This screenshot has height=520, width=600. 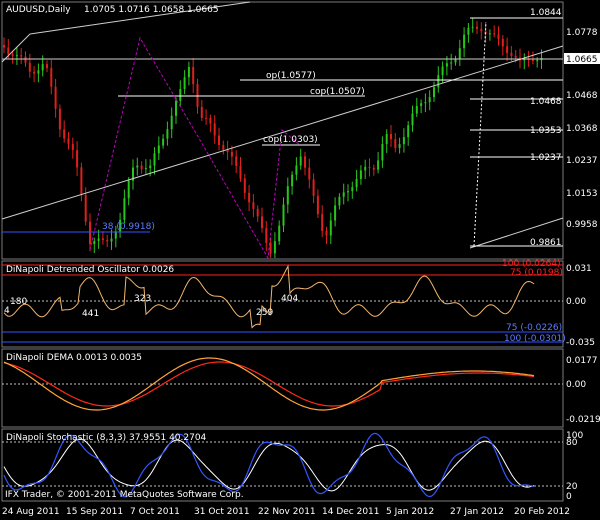 What do you see at coordinates (580, 343) in the screenshot?
I see `osc-scale-bottom: -0.035` at bounding box center [580, 343].